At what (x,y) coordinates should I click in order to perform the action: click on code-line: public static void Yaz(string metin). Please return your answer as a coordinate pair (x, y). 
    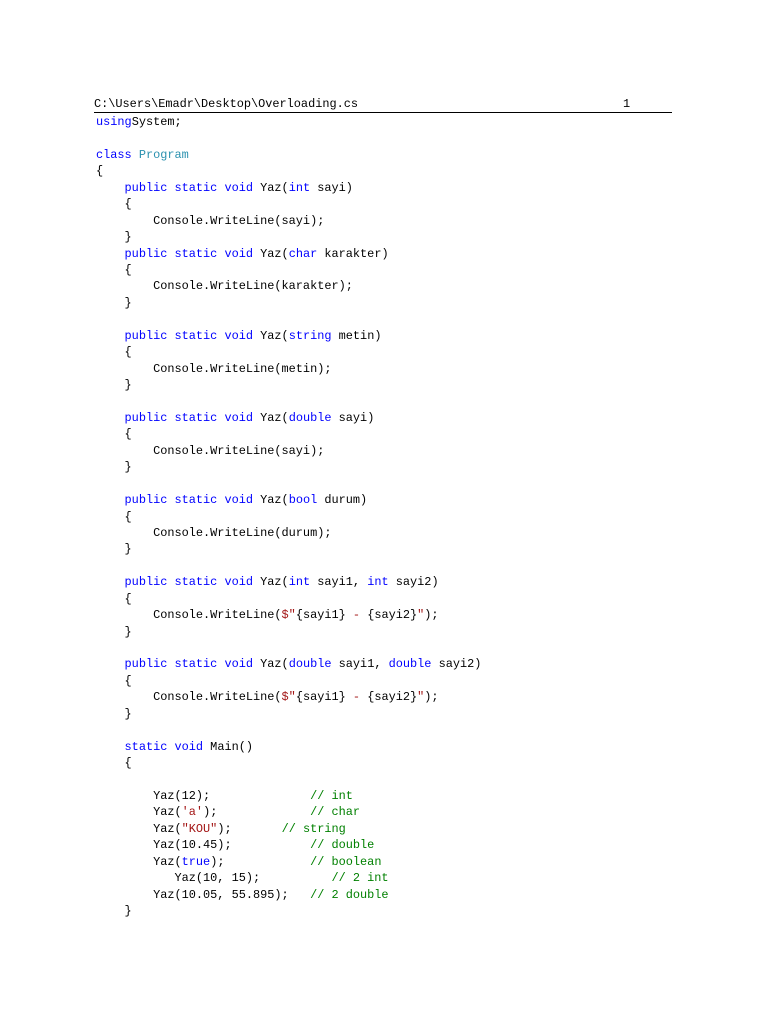
    Looking at the image, I should click on (288, 336).